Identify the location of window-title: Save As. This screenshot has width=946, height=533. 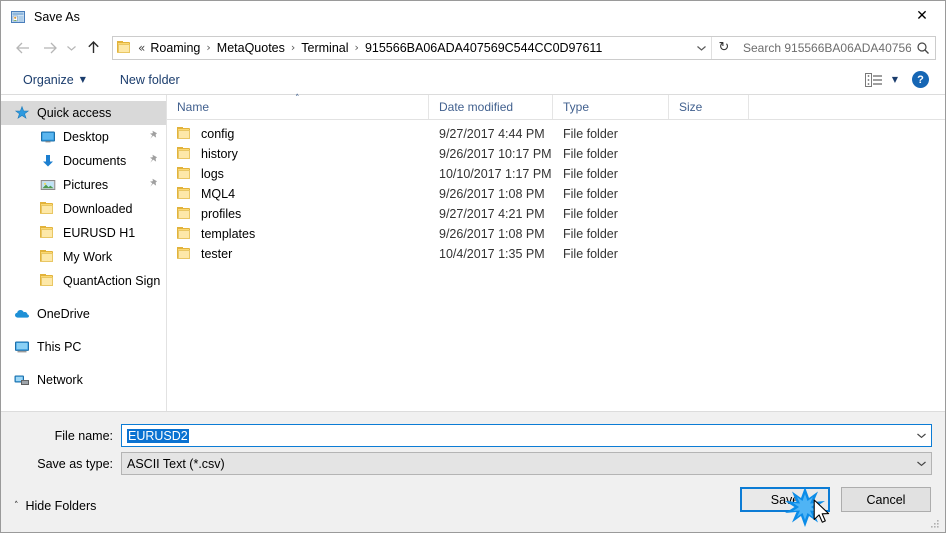
(57, 16).